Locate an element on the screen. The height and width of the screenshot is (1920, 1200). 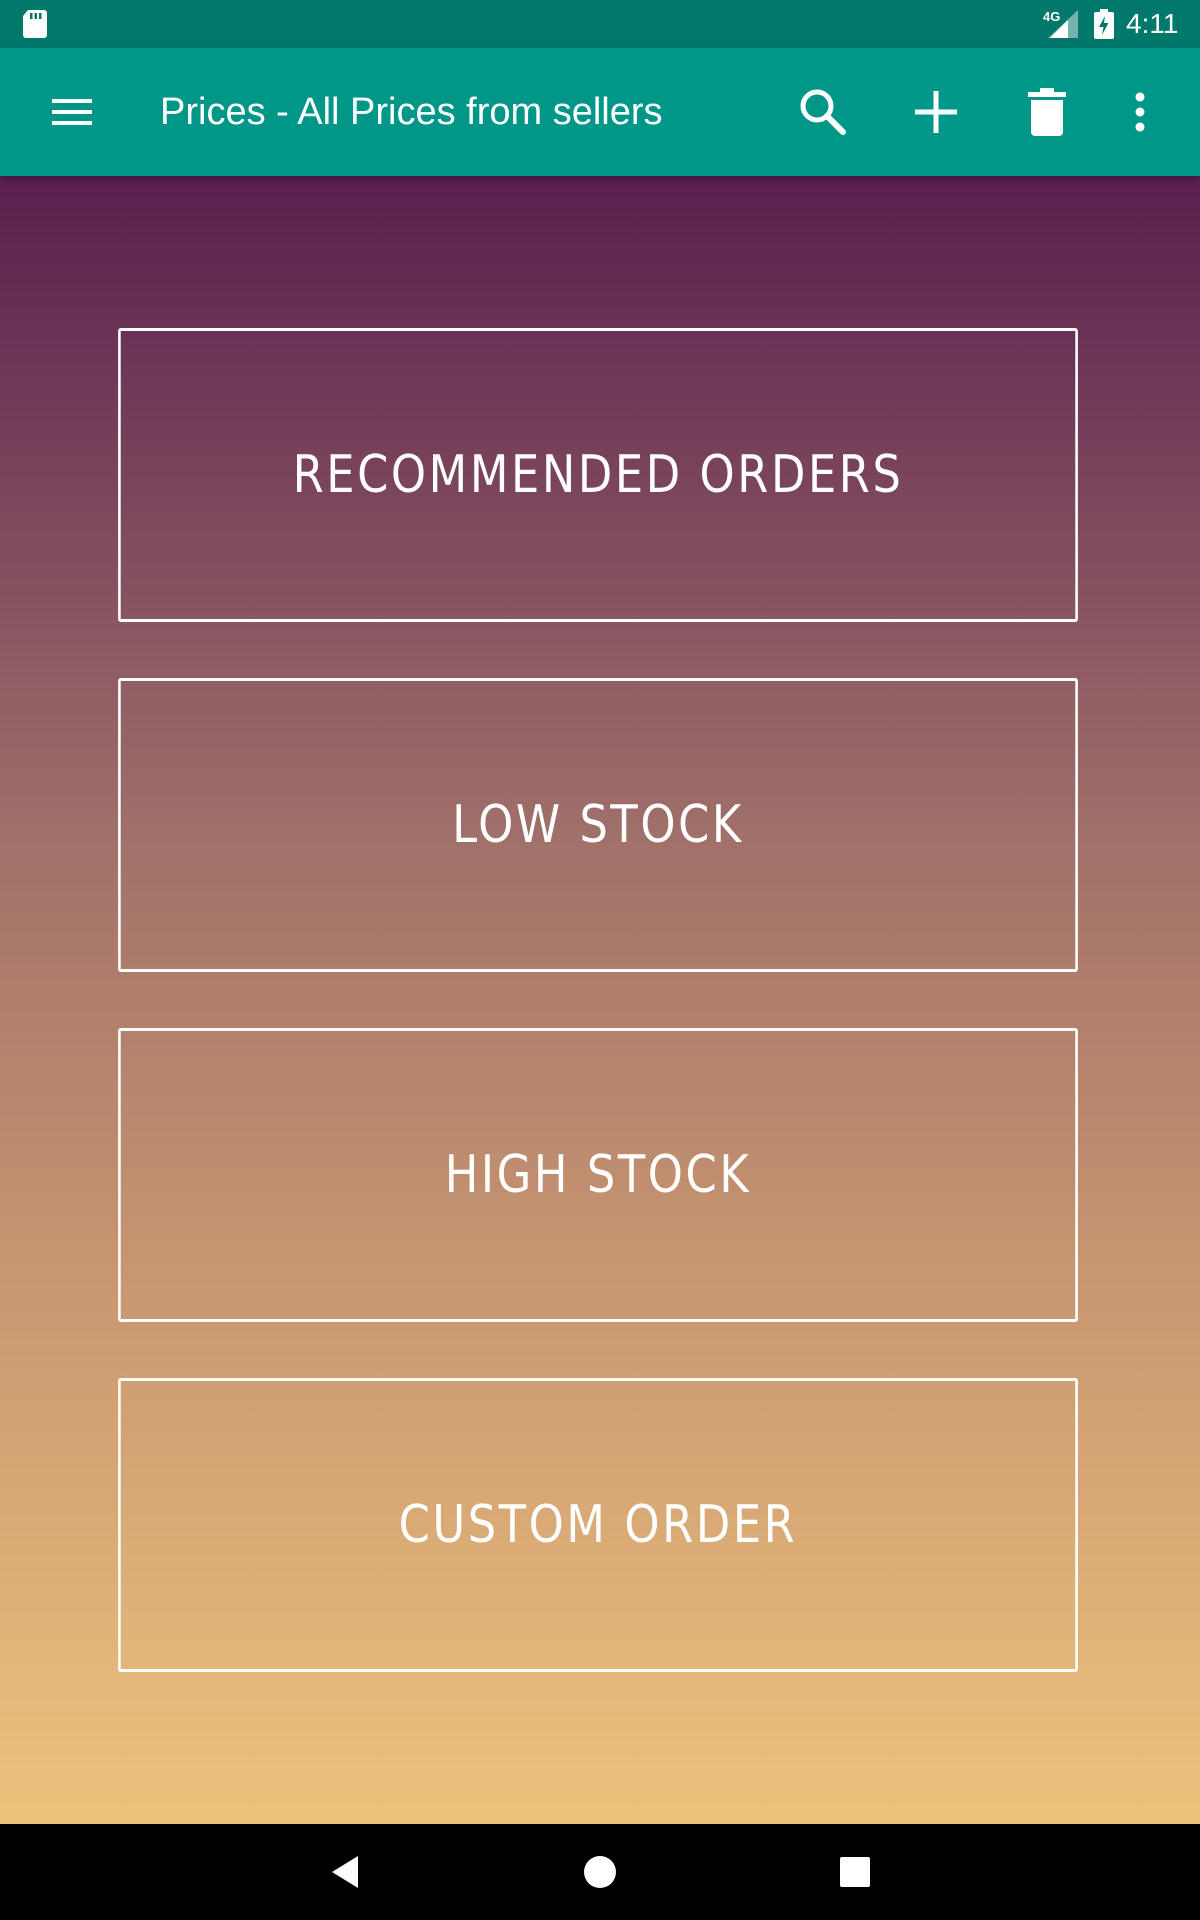
more-options-button is located at coordinates (1140, 112).